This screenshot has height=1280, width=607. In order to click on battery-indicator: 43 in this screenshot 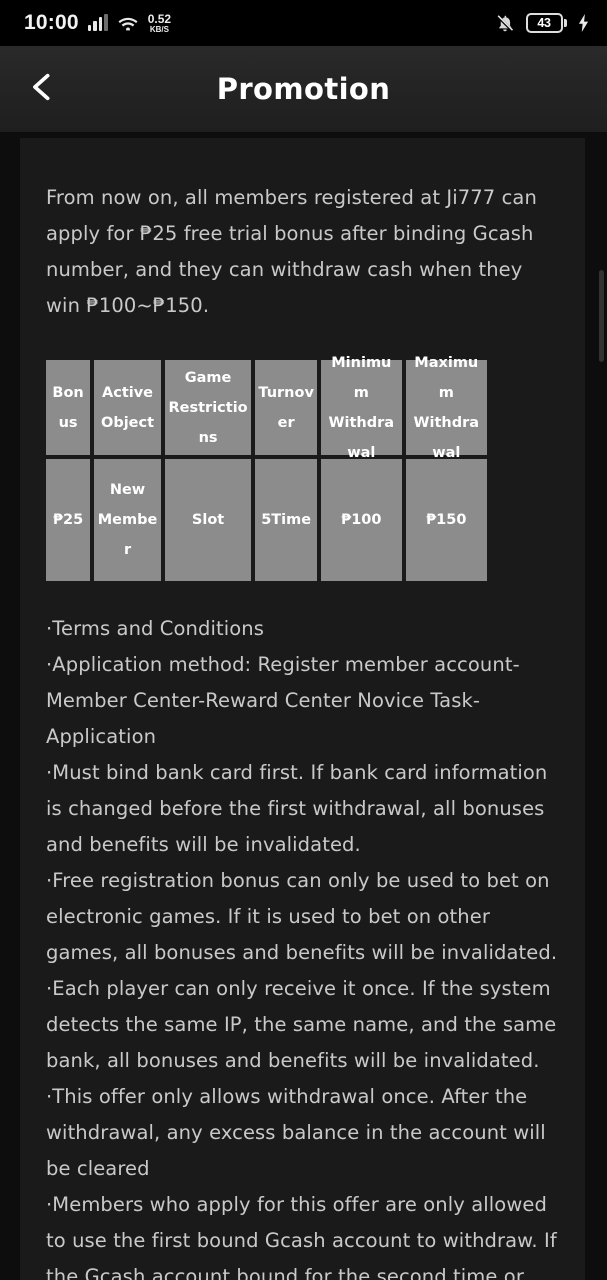, I will do `click(546, 23)`.